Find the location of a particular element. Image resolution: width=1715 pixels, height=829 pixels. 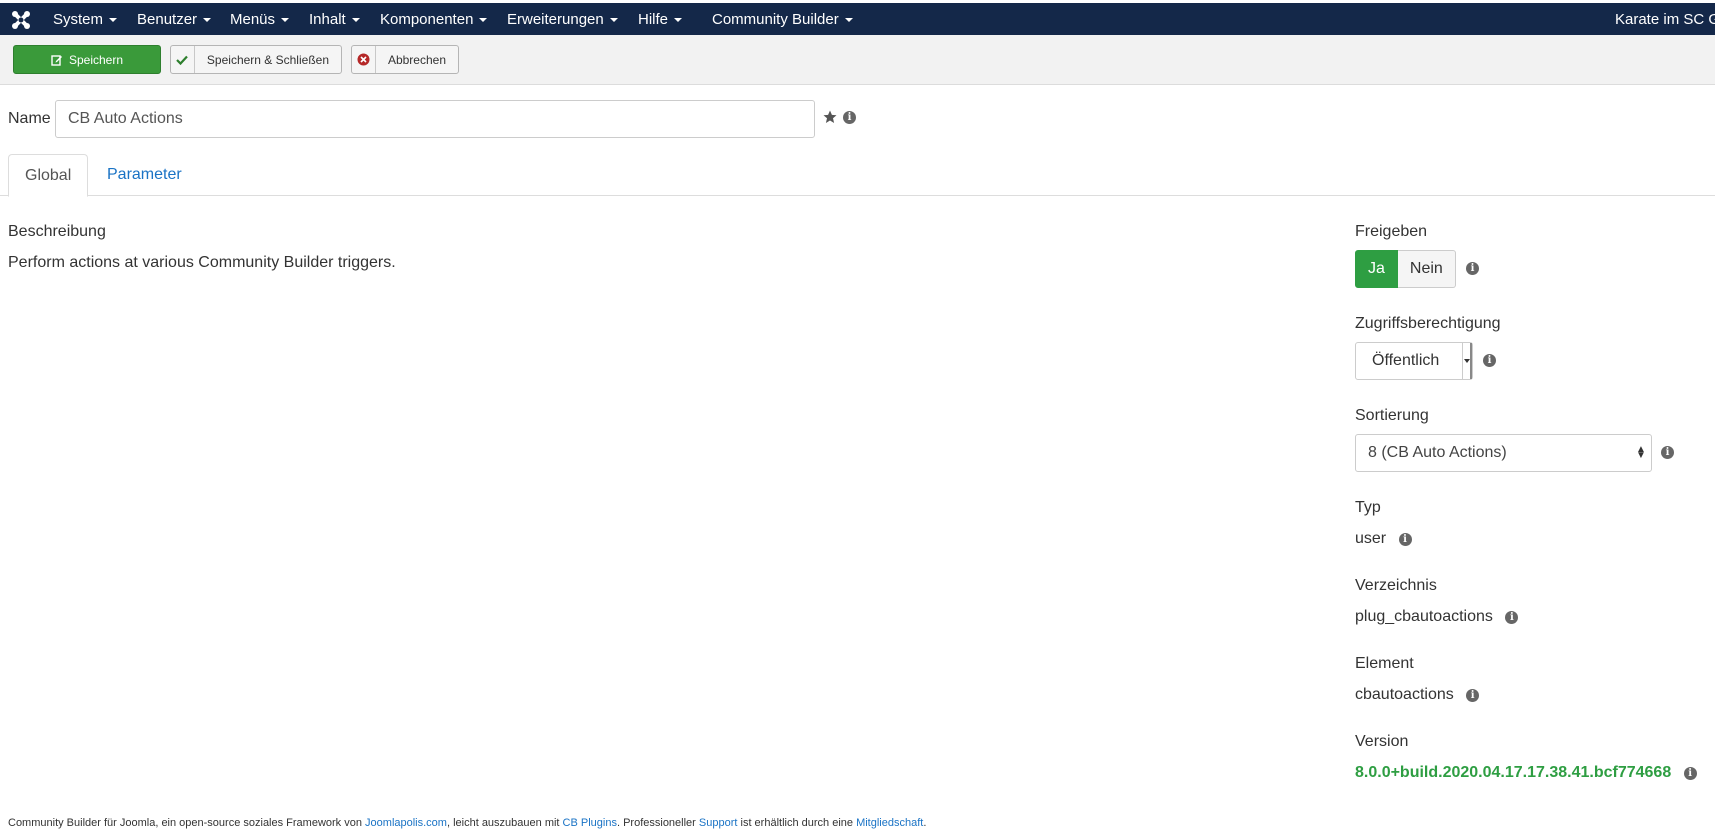

save-close-button-label: Speichern & Schließen is located at coordinates (267, 59).